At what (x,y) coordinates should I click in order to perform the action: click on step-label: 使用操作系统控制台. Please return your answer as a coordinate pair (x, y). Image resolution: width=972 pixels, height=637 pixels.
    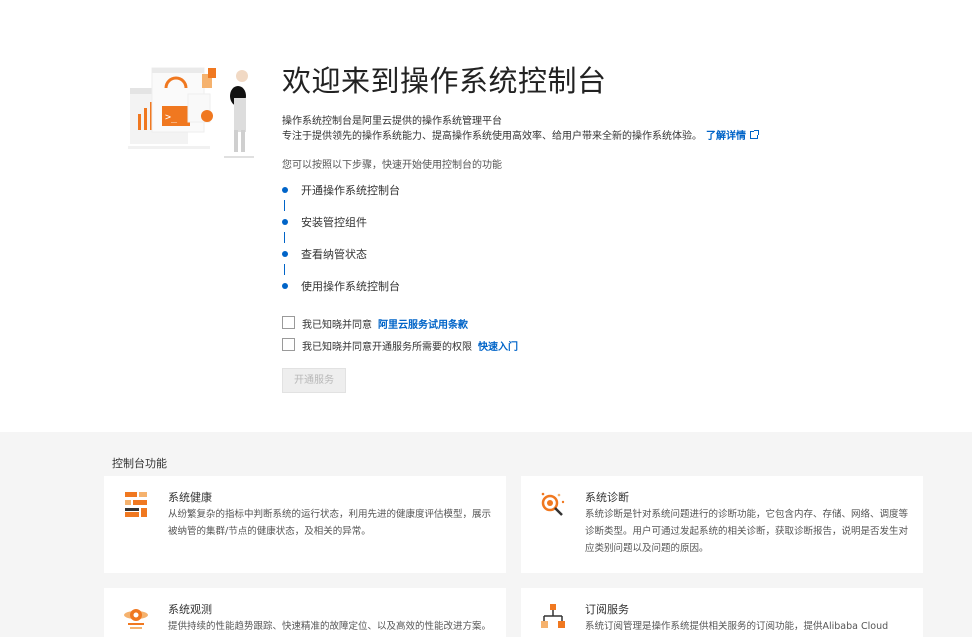
    Looking at the image, I should click on (350, 286).